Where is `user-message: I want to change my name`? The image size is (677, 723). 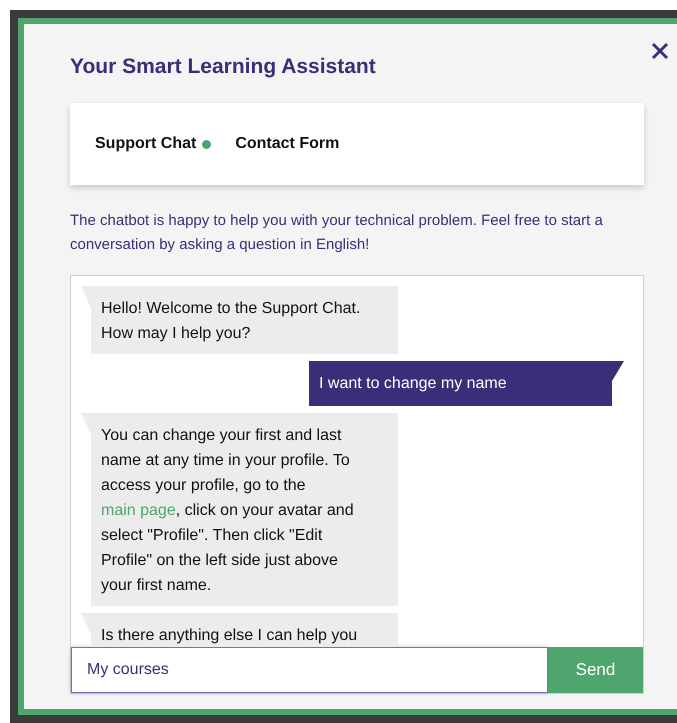 user-message: I want to change my name is located at coordinates (466, 383).